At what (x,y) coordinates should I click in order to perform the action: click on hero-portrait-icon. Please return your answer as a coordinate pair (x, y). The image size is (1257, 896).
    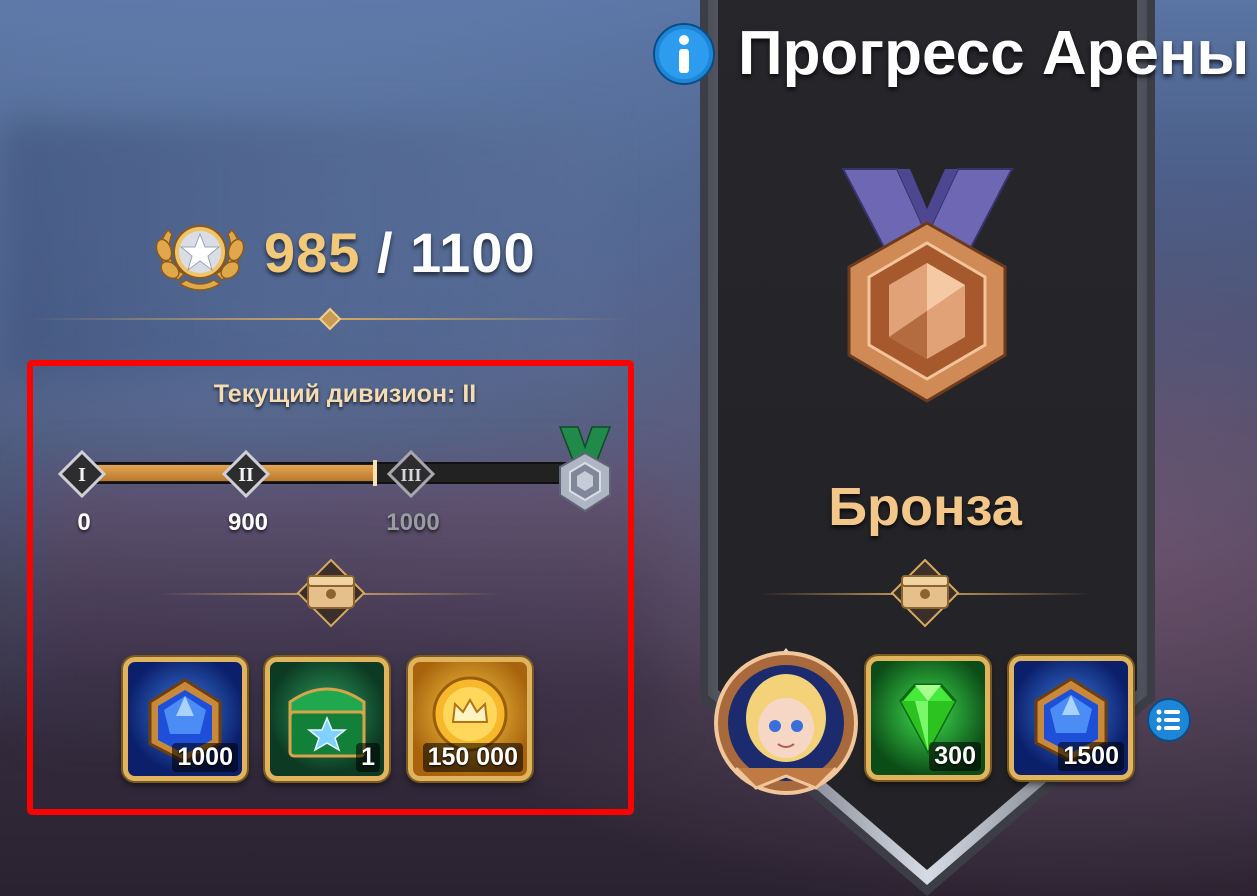
    Looking at the image, I should click on (786, 723).